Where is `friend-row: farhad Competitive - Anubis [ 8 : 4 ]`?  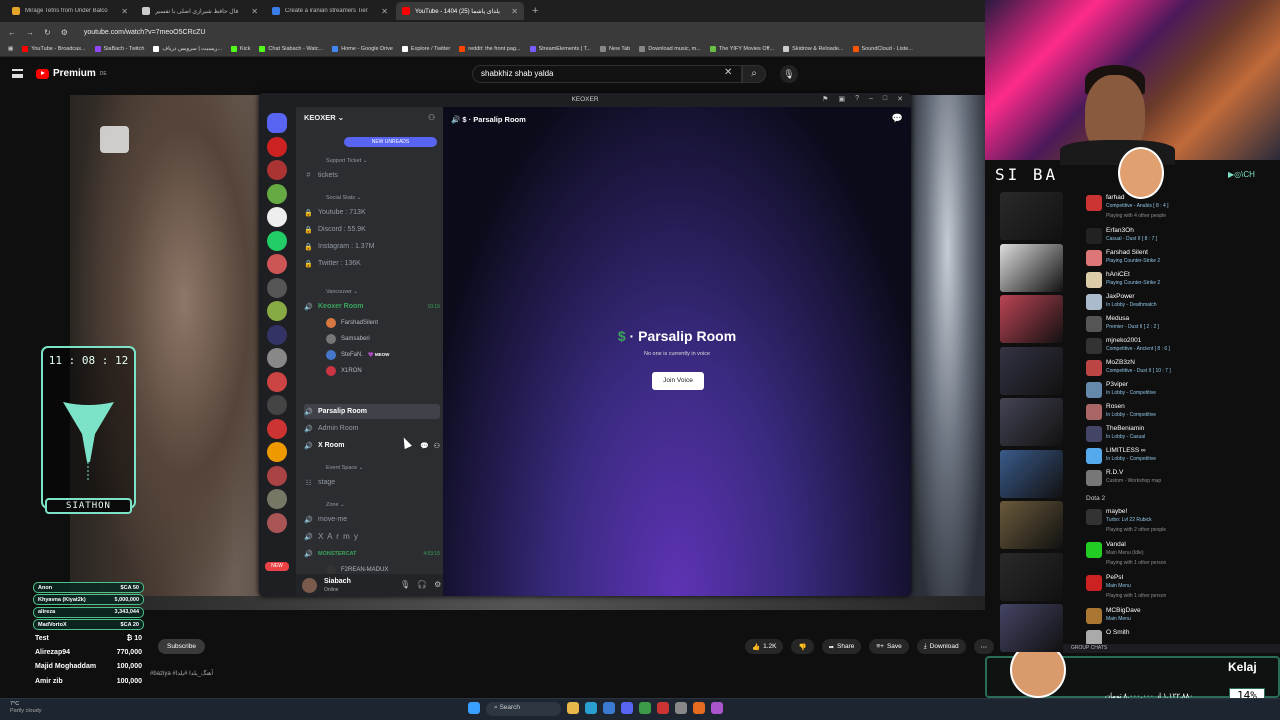 friend-row: farhad Competitive - Anubis [ 8 : 4 ] is located at coordinates (1172, 203).